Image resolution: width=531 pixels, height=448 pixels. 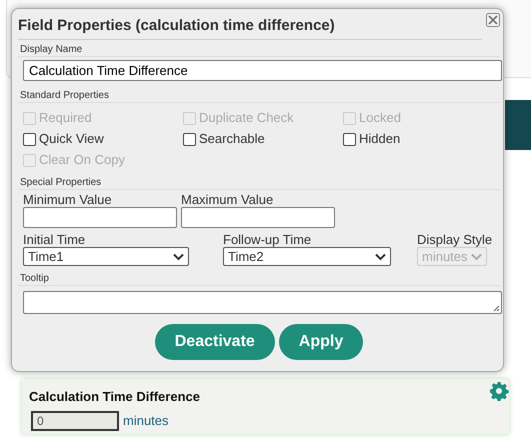 What do you see at coordinates (227, 200) in the screenshot?
I see `field-label: Maximum Value` at bounding box center [227, 200].